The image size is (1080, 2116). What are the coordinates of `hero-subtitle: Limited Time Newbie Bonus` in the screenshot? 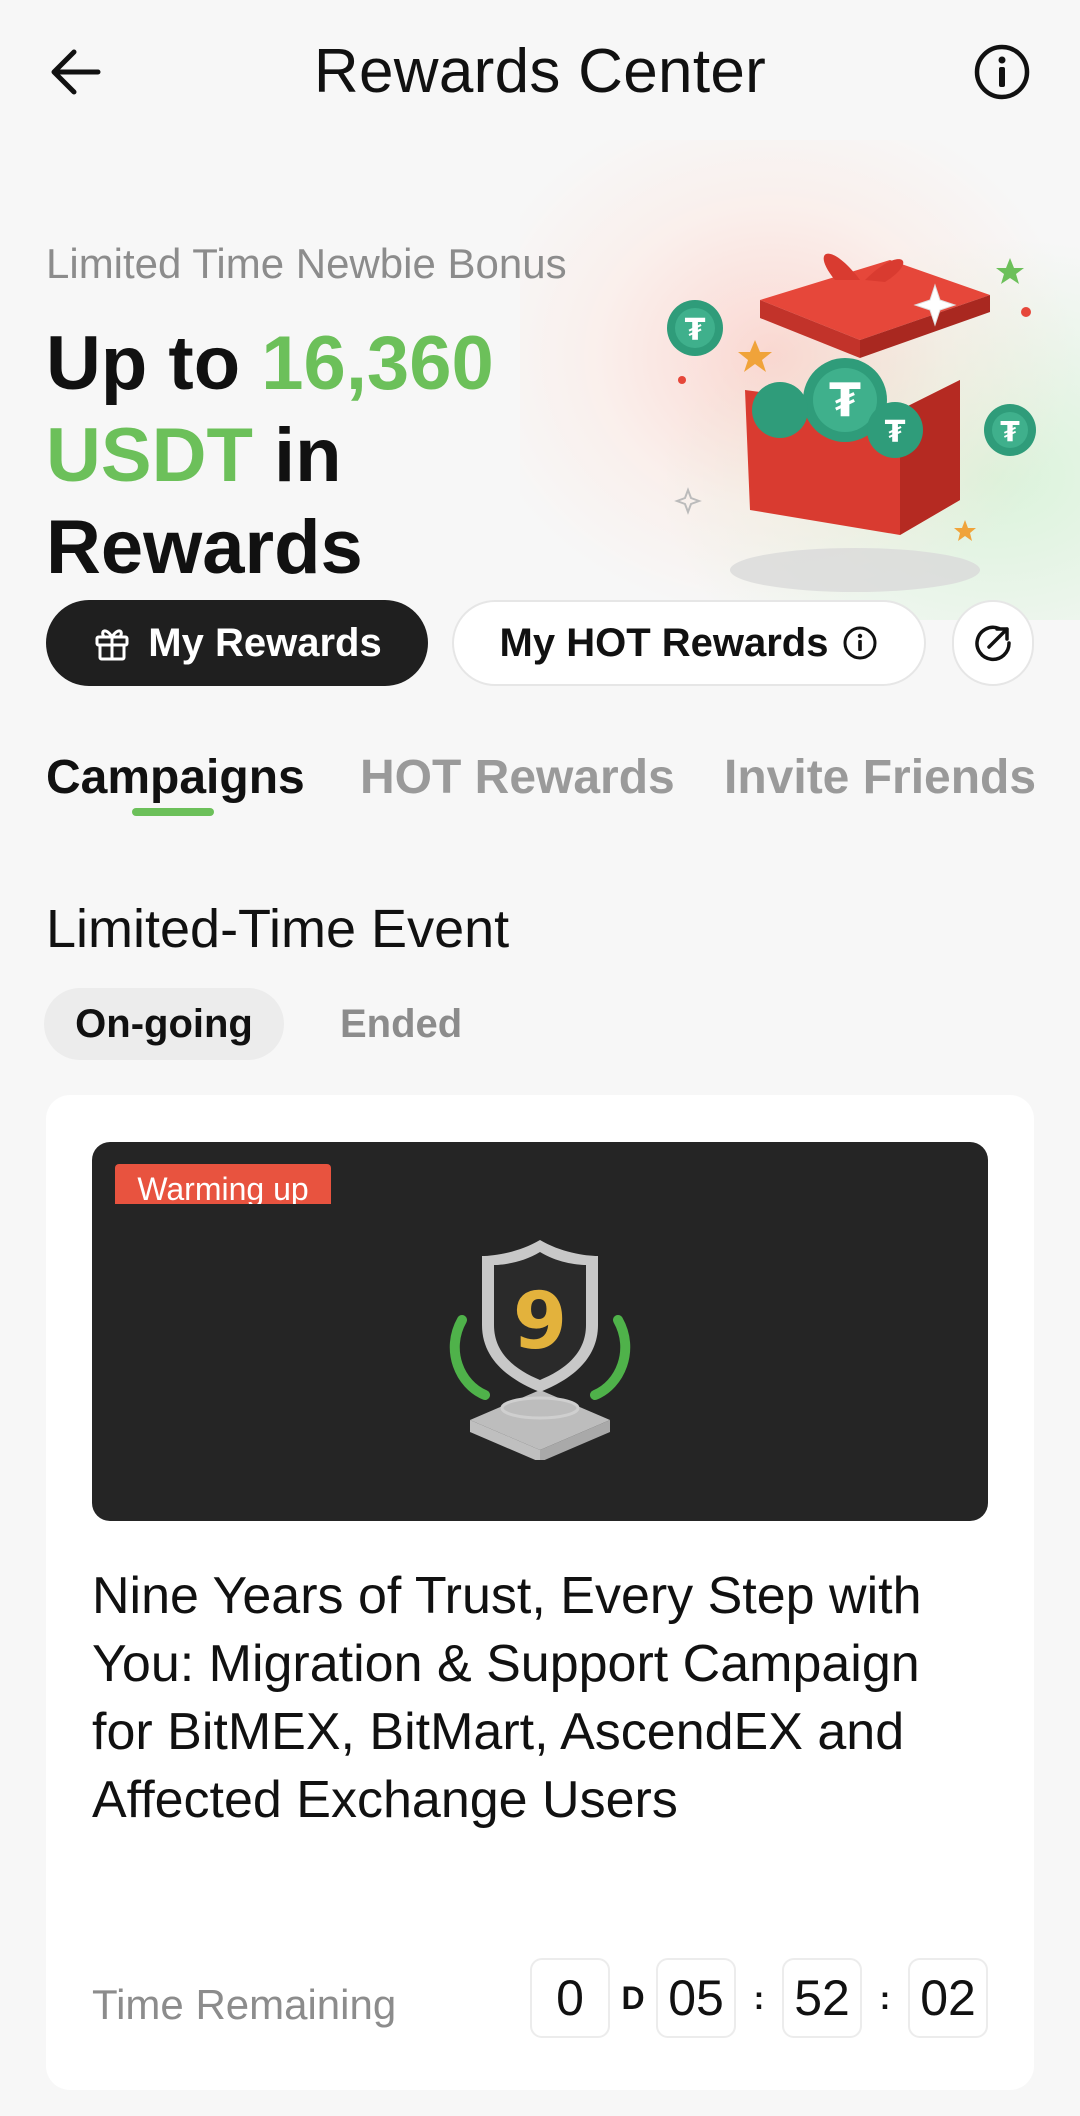 It's located at (306, 263).